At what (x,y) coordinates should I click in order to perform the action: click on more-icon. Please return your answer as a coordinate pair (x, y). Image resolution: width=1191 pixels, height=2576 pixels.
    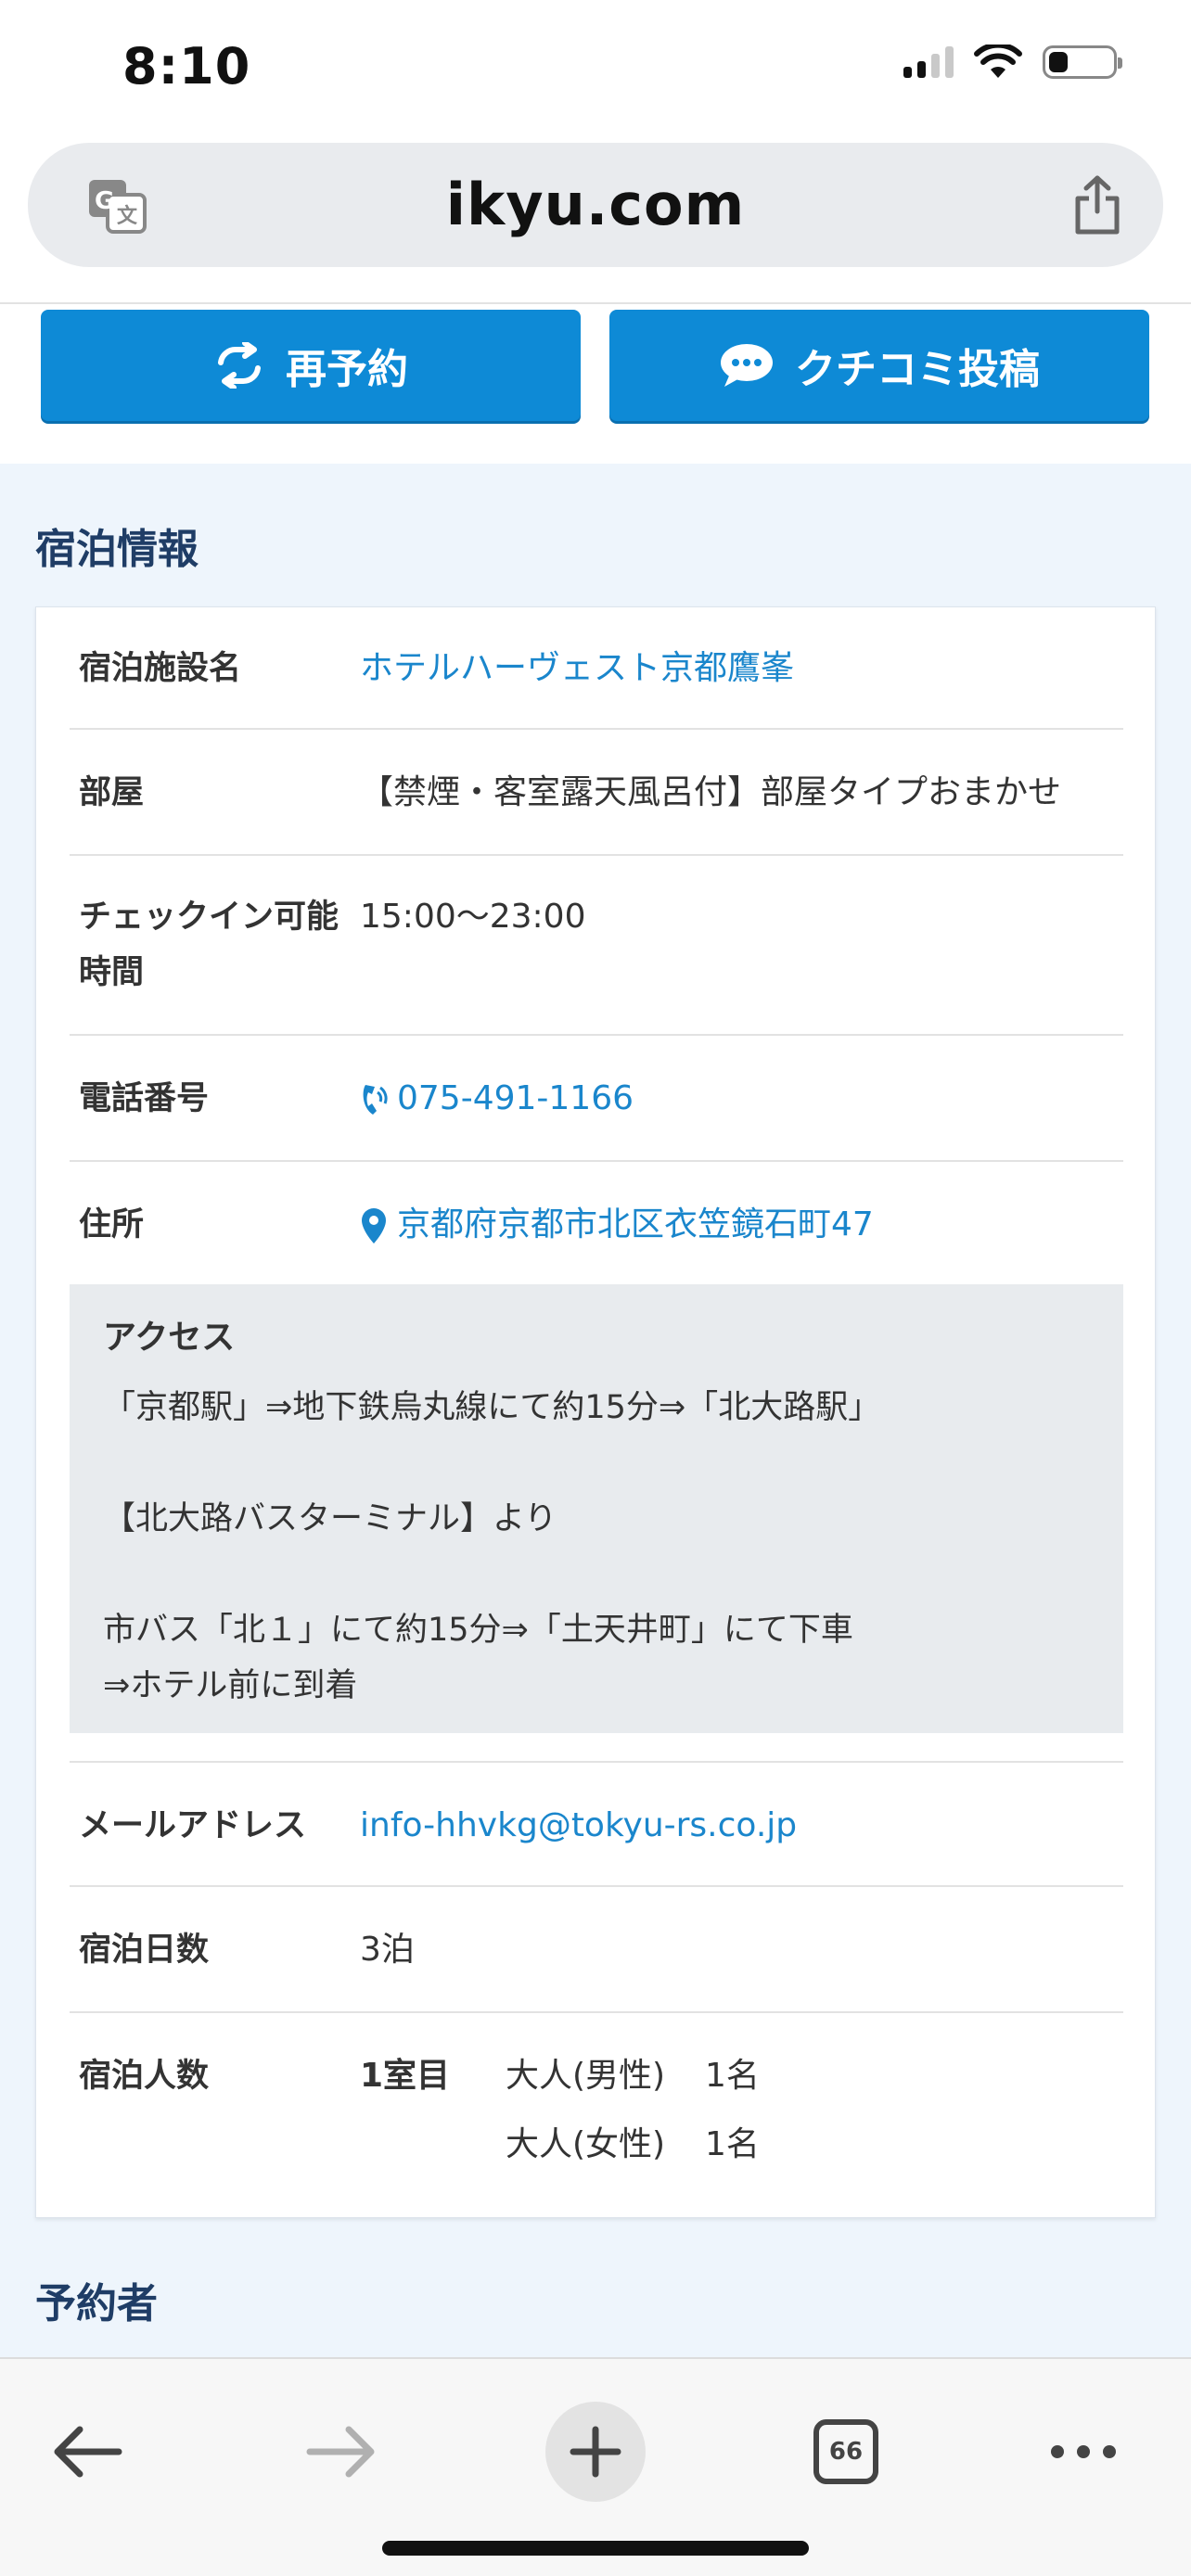
    Looking at the image, I should click on (1084, 2451).